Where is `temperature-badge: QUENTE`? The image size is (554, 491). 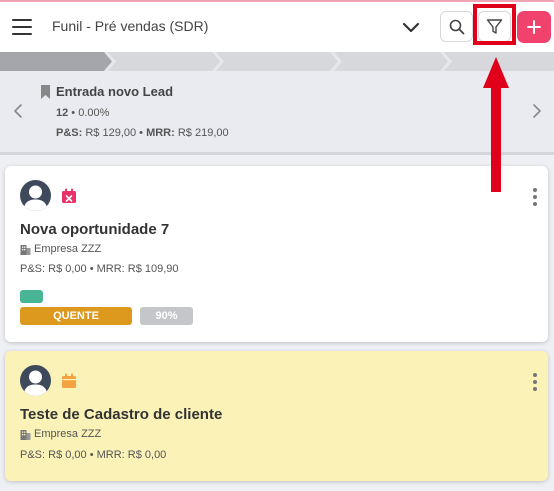
temperature-badge: QUENTE is located at coordinates (76, 316).